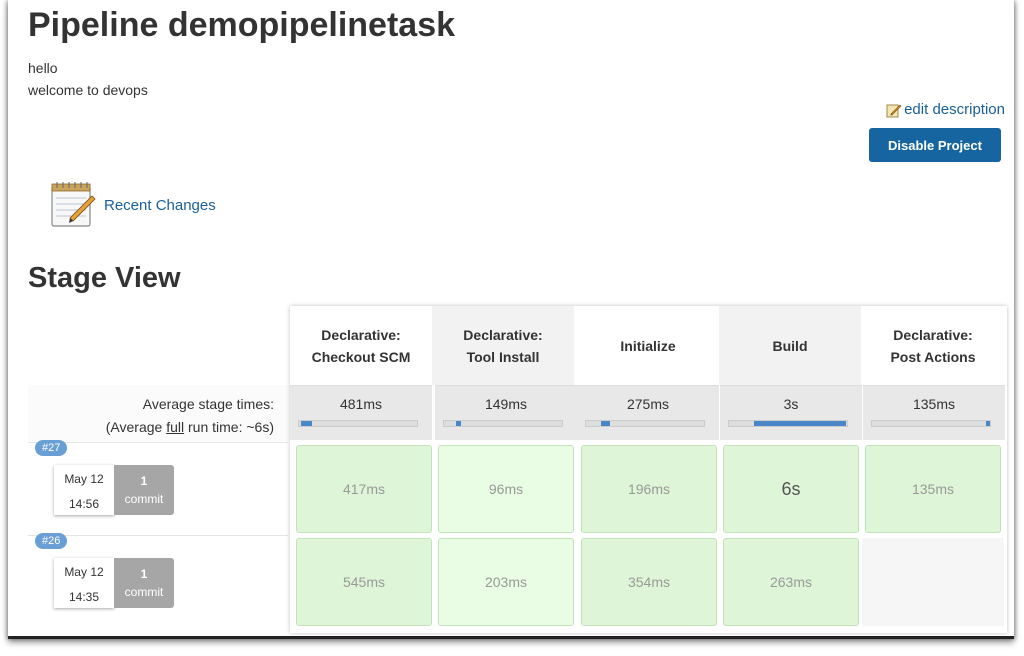 Image resolution: width=1024 pixels, height=656 pixels. What do you see at coordinates (160, 205) in the screenshot?
I see `recent-changes-link: Recent Changes` at bounding box center [160, 205].